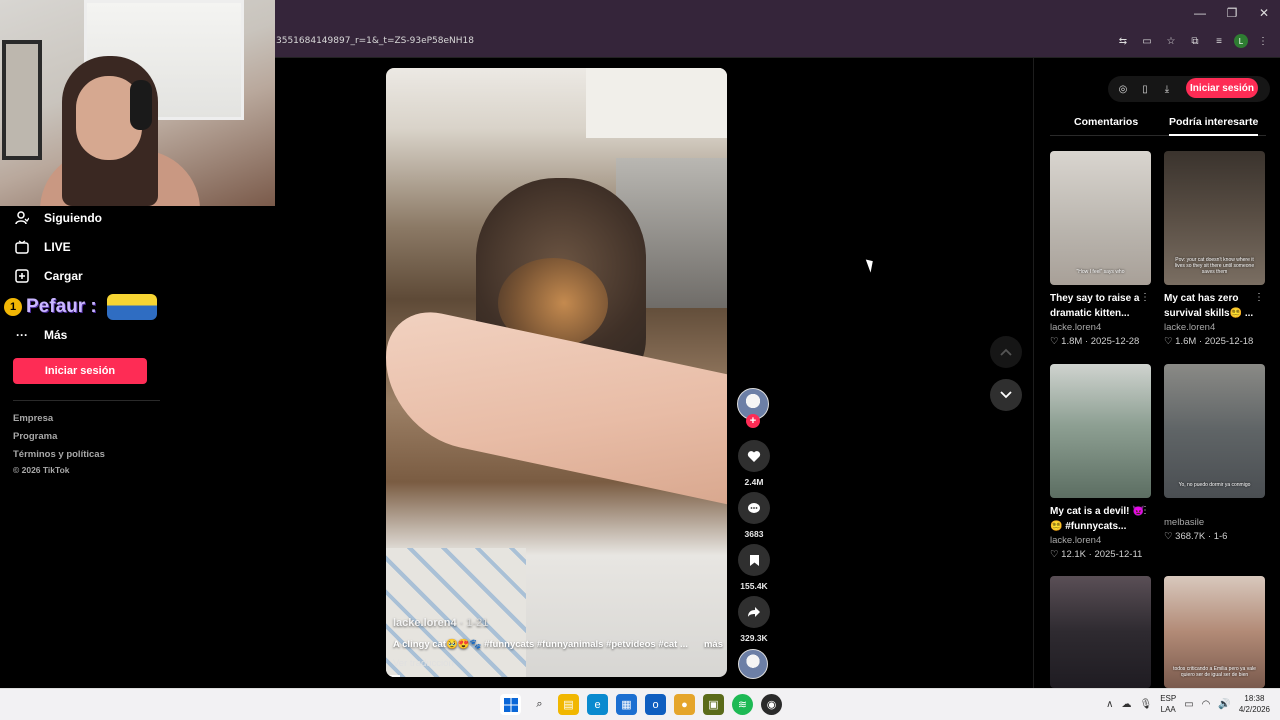 The height and width of the screenshot is (720, 1280). I want to click on card-author: melbasile, so click(1215, 522).